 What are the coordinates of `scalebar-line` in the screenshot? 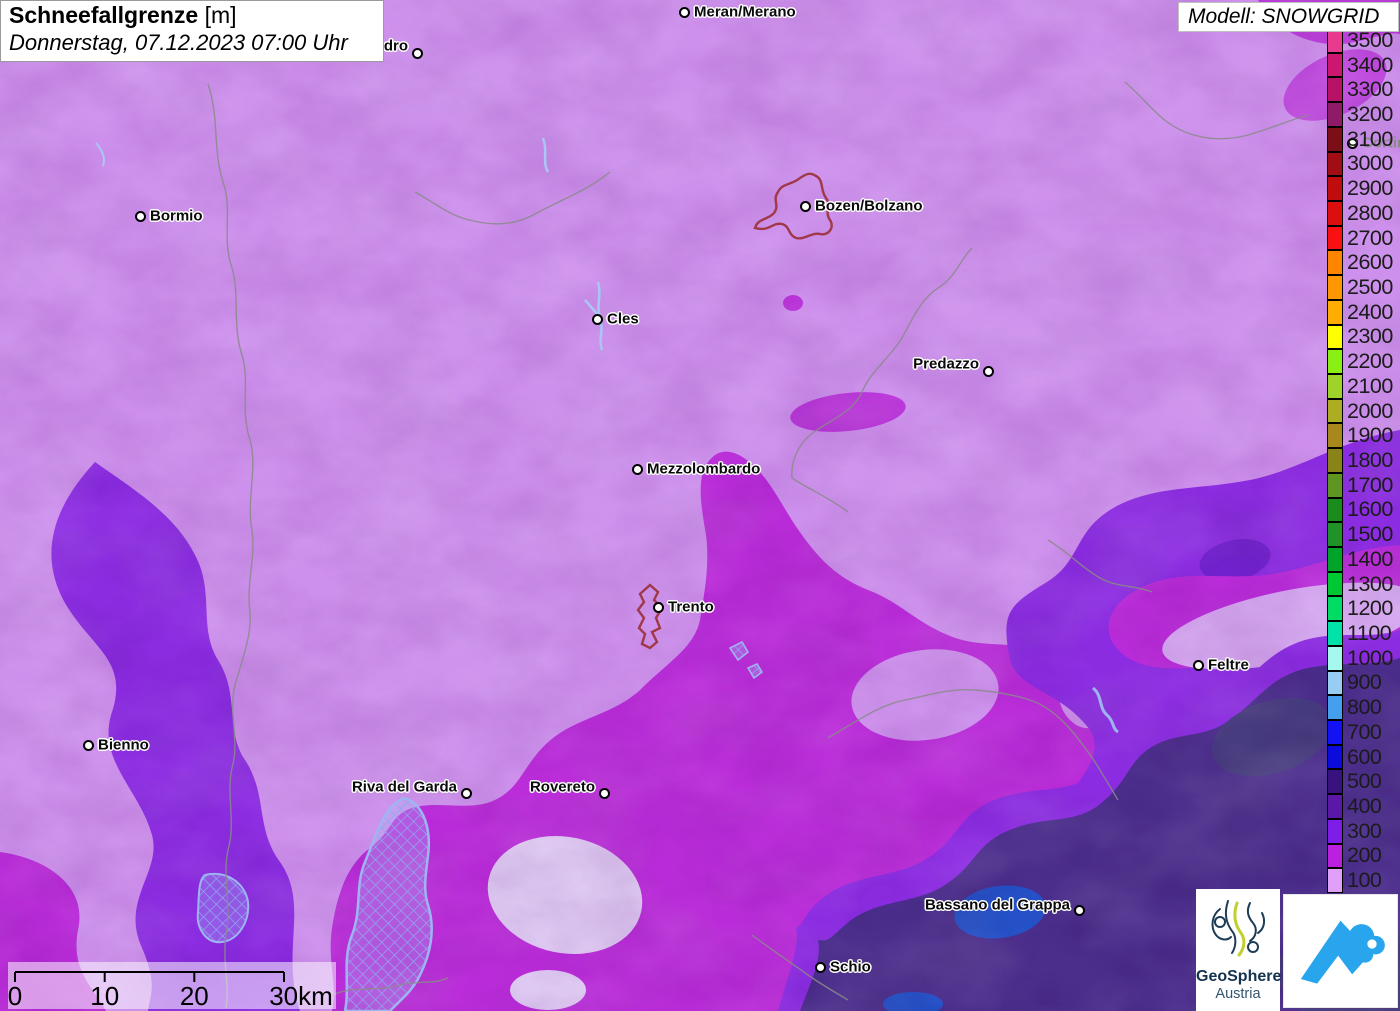 It's located at (149, 976).